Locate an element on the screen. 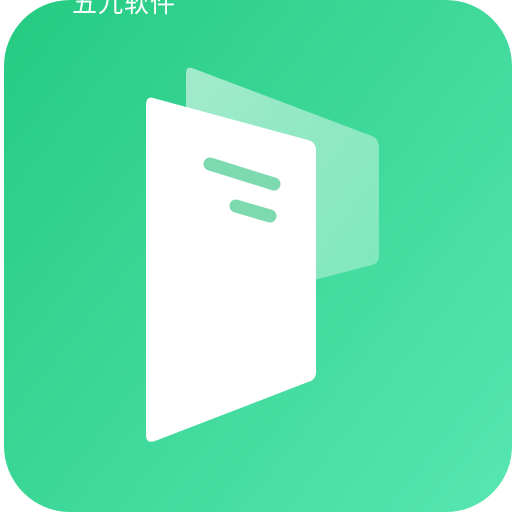  app-name-caption: 五九软件 is located at coordinates (124, 9).